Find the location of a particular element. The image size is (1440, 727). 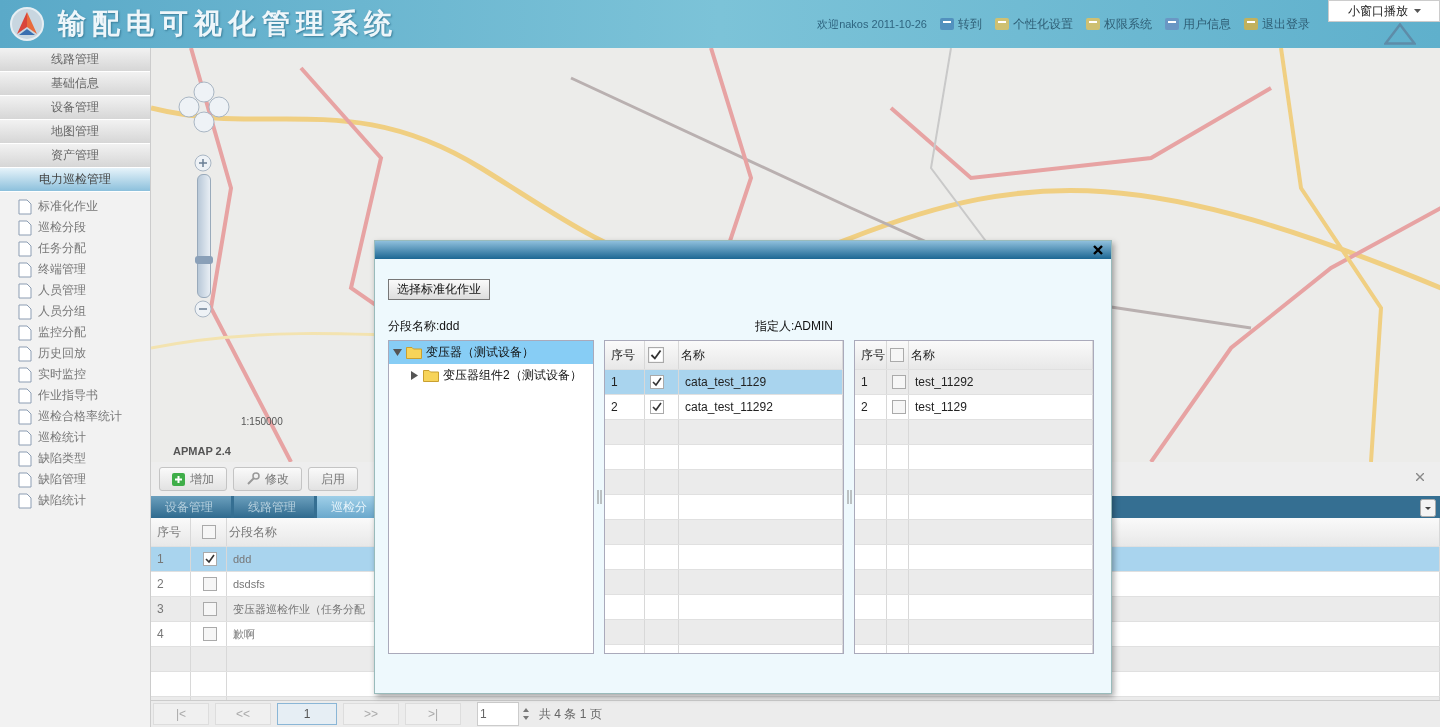

table-row: 2 cata_test_11292 is located at coordinates (724, 407).